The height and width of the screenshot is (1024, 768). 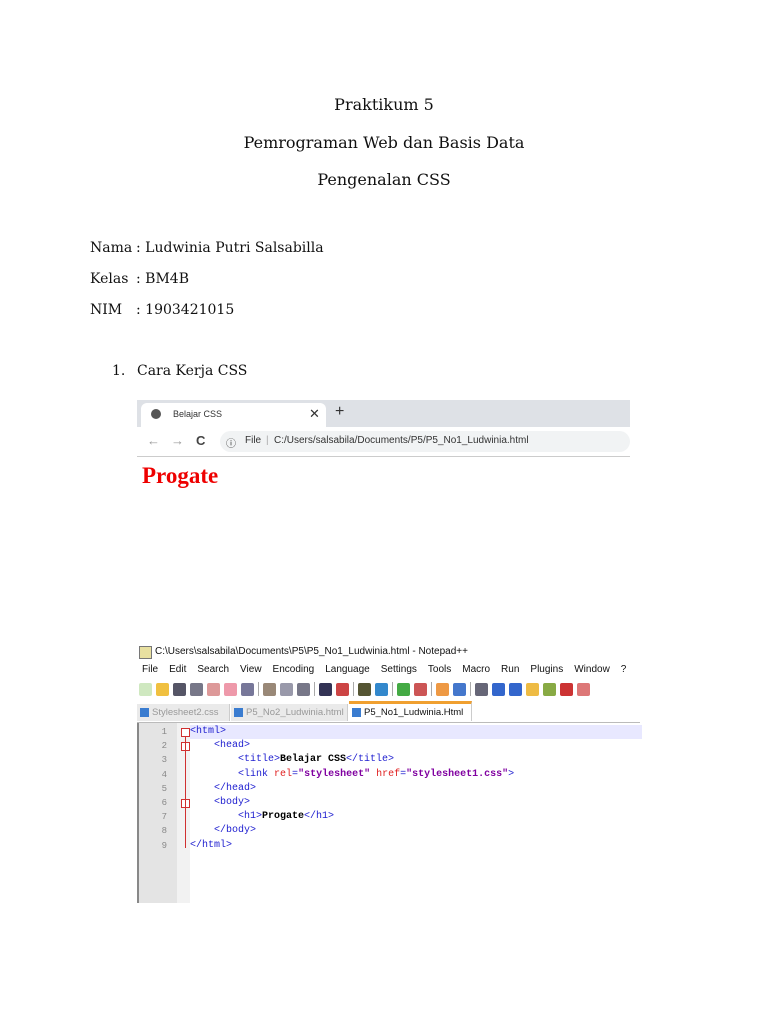 I want to click on notepad-icon, so click(x=145, y=652).